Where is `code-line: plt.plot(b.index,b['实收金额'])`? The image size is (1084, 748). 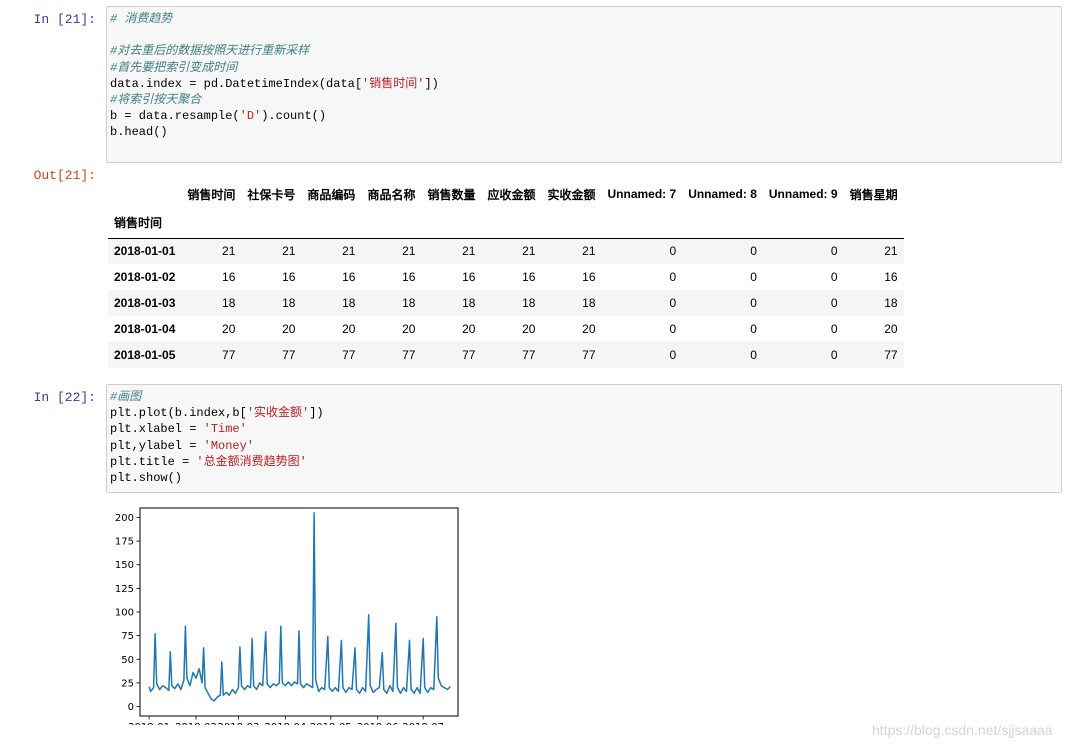 code-line: plt.plot(b.index,b['实收金额']) is located at coordinates (583, 413).